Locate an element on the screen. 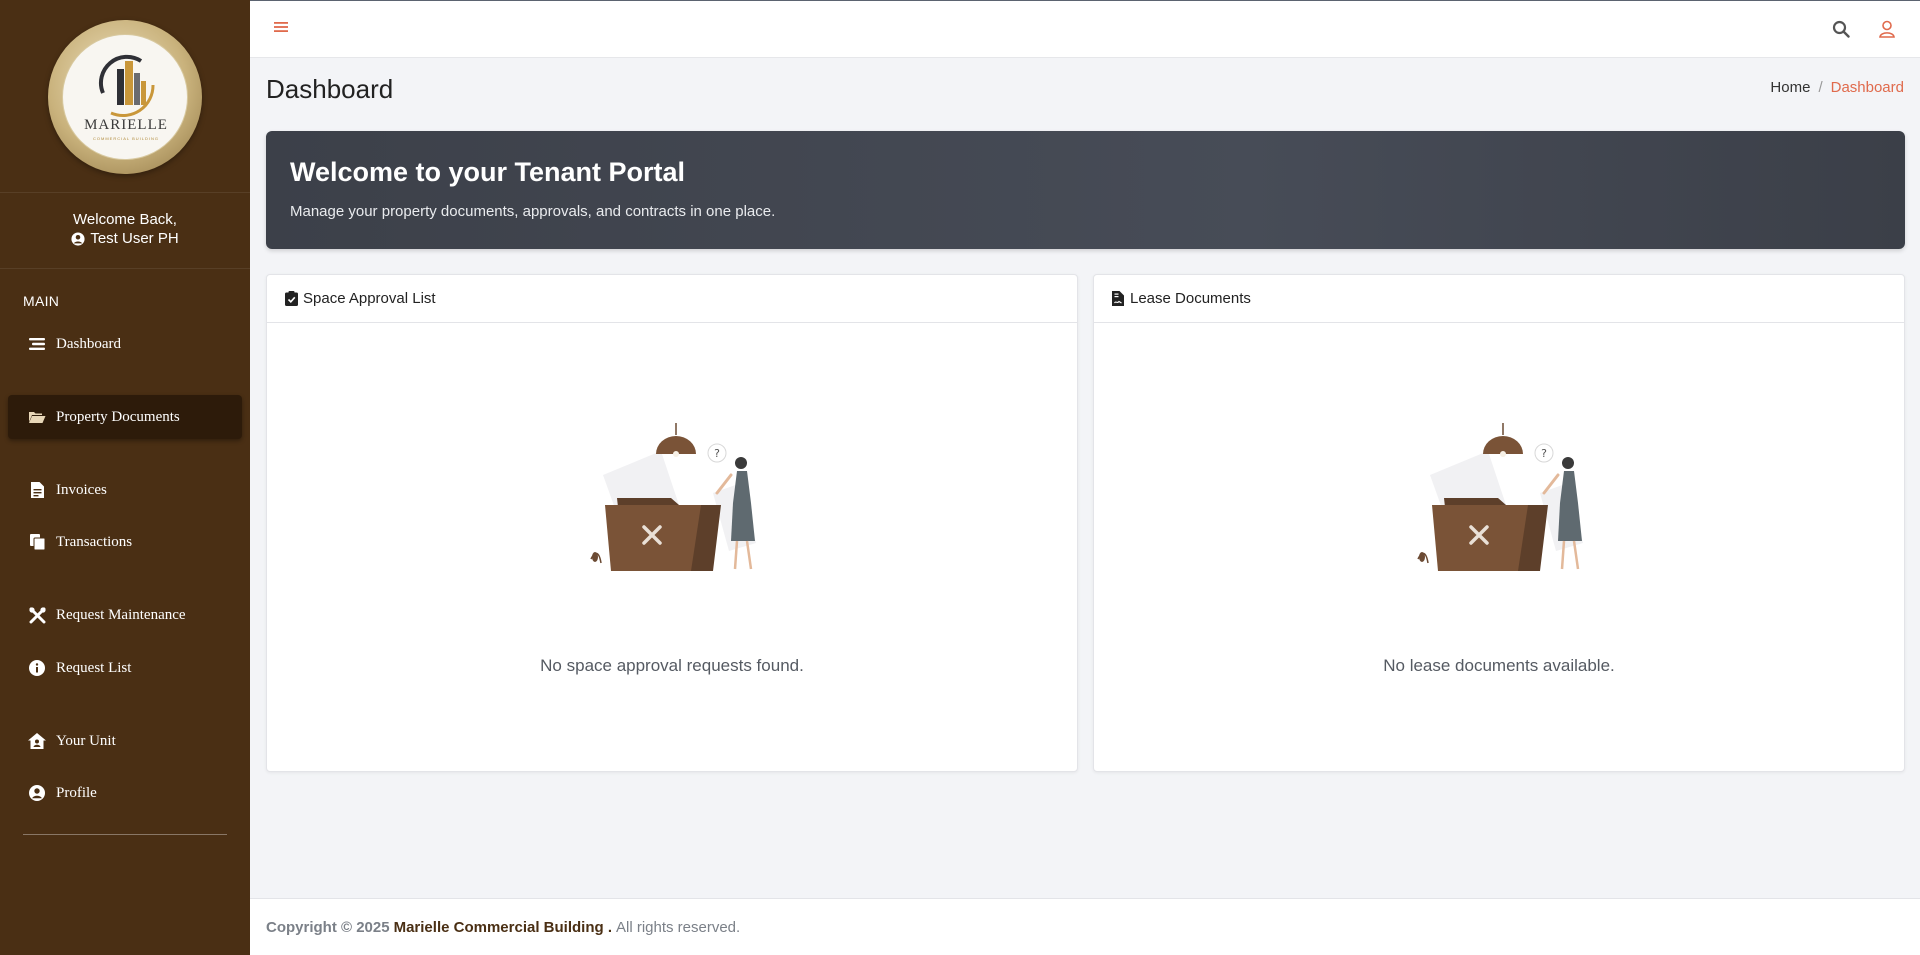 Image resolution: width=1920 pixels, height=955 pixels. info-icon is located at coordinates (37, 668).